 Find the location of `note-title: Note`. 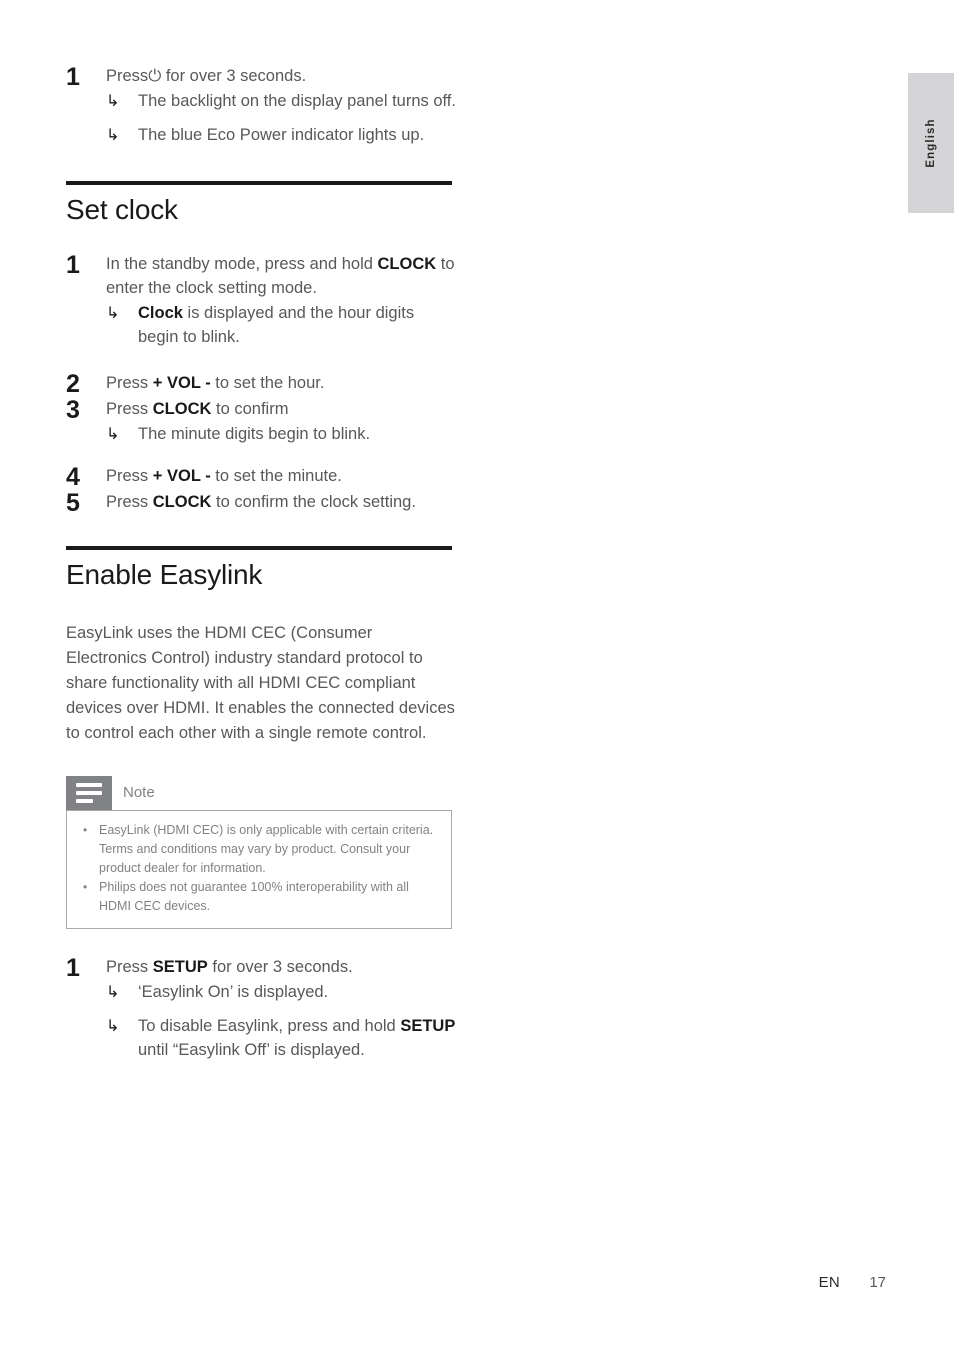

note-title: Note is located at coordinates (139, 793).